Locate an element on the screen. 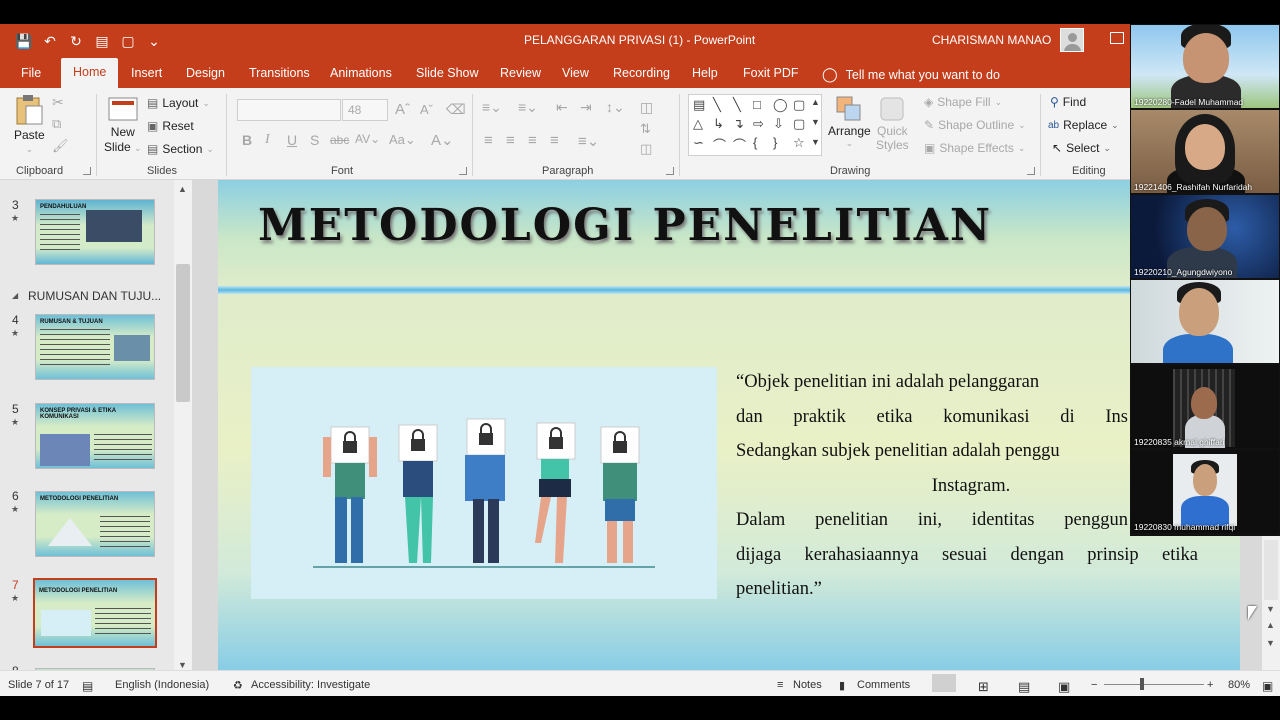 This screenshot has width=1280, height=720. scroll-up-icon: ▲ is located at coordinates (182, 189).